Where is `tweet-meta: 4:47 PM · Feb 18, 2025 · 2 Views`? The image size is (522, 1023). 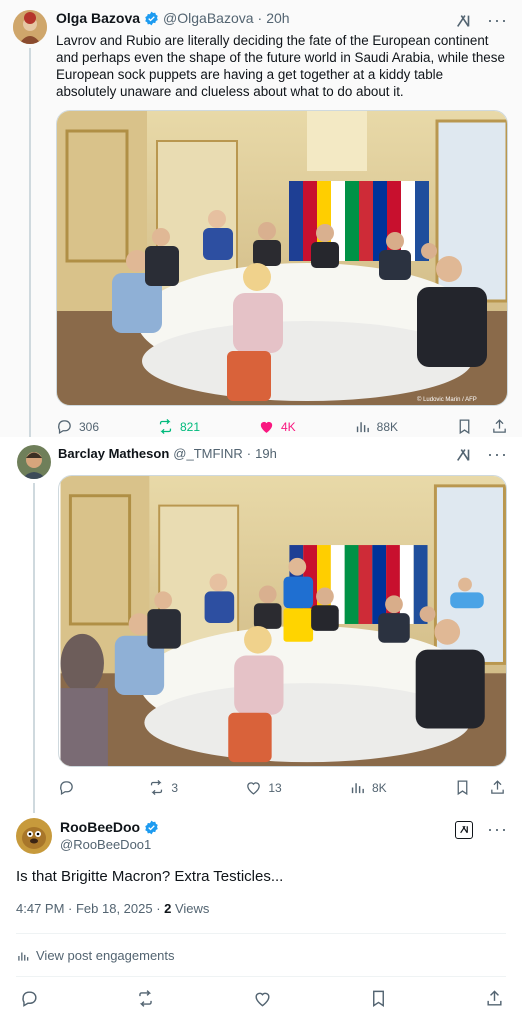
tweet-meta: 4:47 PM · Feb 18, 2025 · 2 Views is located at coordinates (112, 908).